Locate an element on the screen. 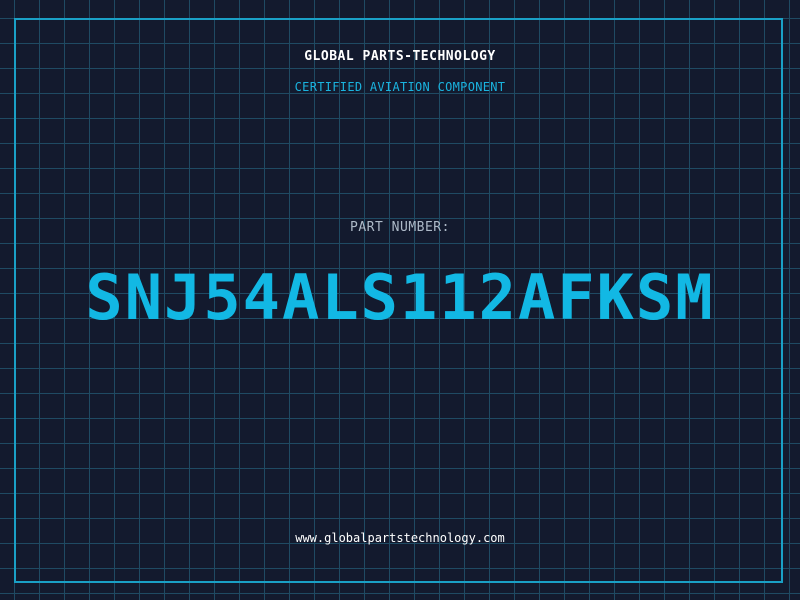  part-number-value: SNJ54ALS112AFKSM is located at coordinates (400, 297).